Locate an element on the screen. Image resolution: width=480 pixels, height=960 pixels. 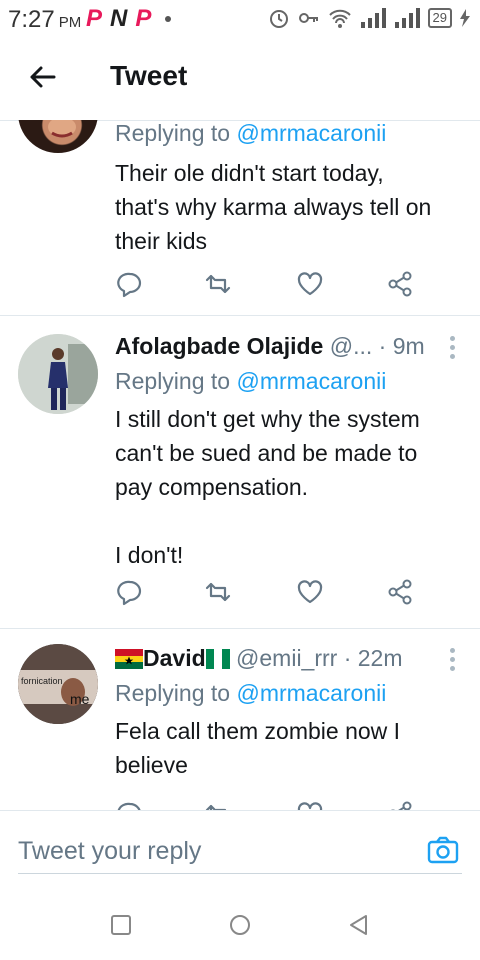
camera-icon is located at coordinates (443, 850).